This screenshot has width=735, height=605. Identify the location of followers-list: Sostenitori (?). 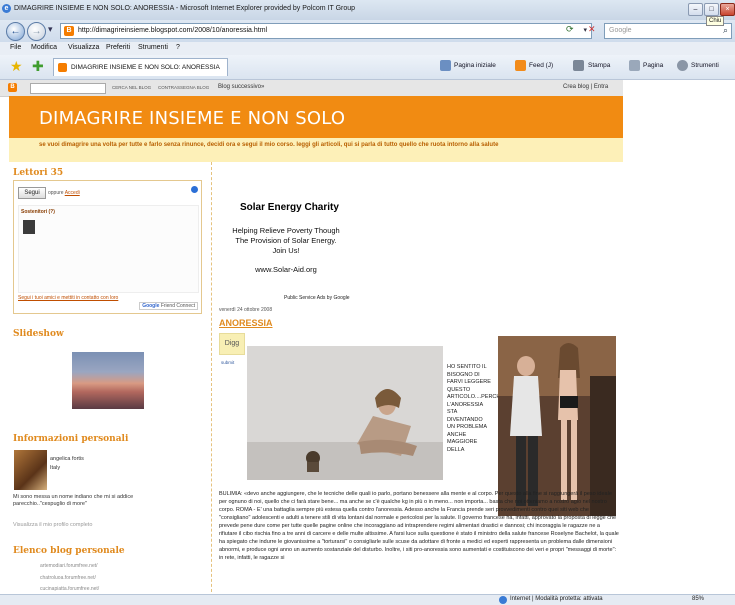
(108, 249).